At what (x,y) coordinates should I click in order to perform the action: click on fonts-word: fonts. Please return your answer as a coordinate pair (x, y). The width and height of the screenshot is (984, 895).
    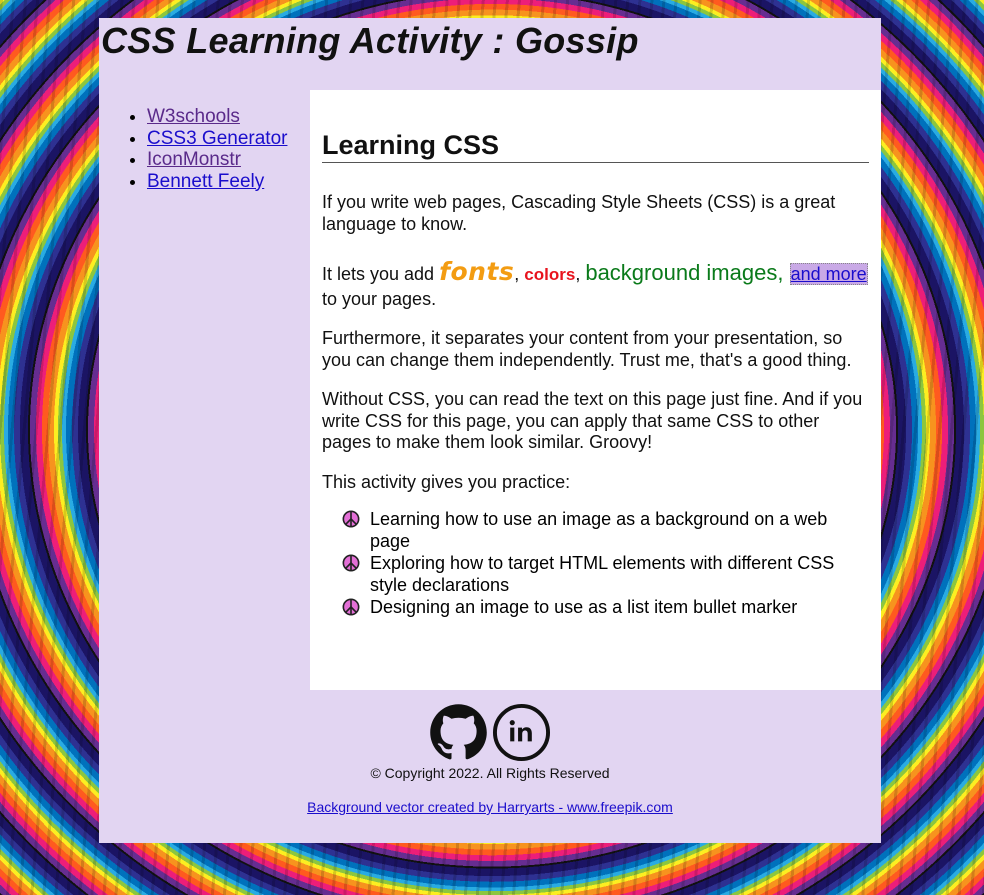
    Looking at the image, I should click on (477, 271).